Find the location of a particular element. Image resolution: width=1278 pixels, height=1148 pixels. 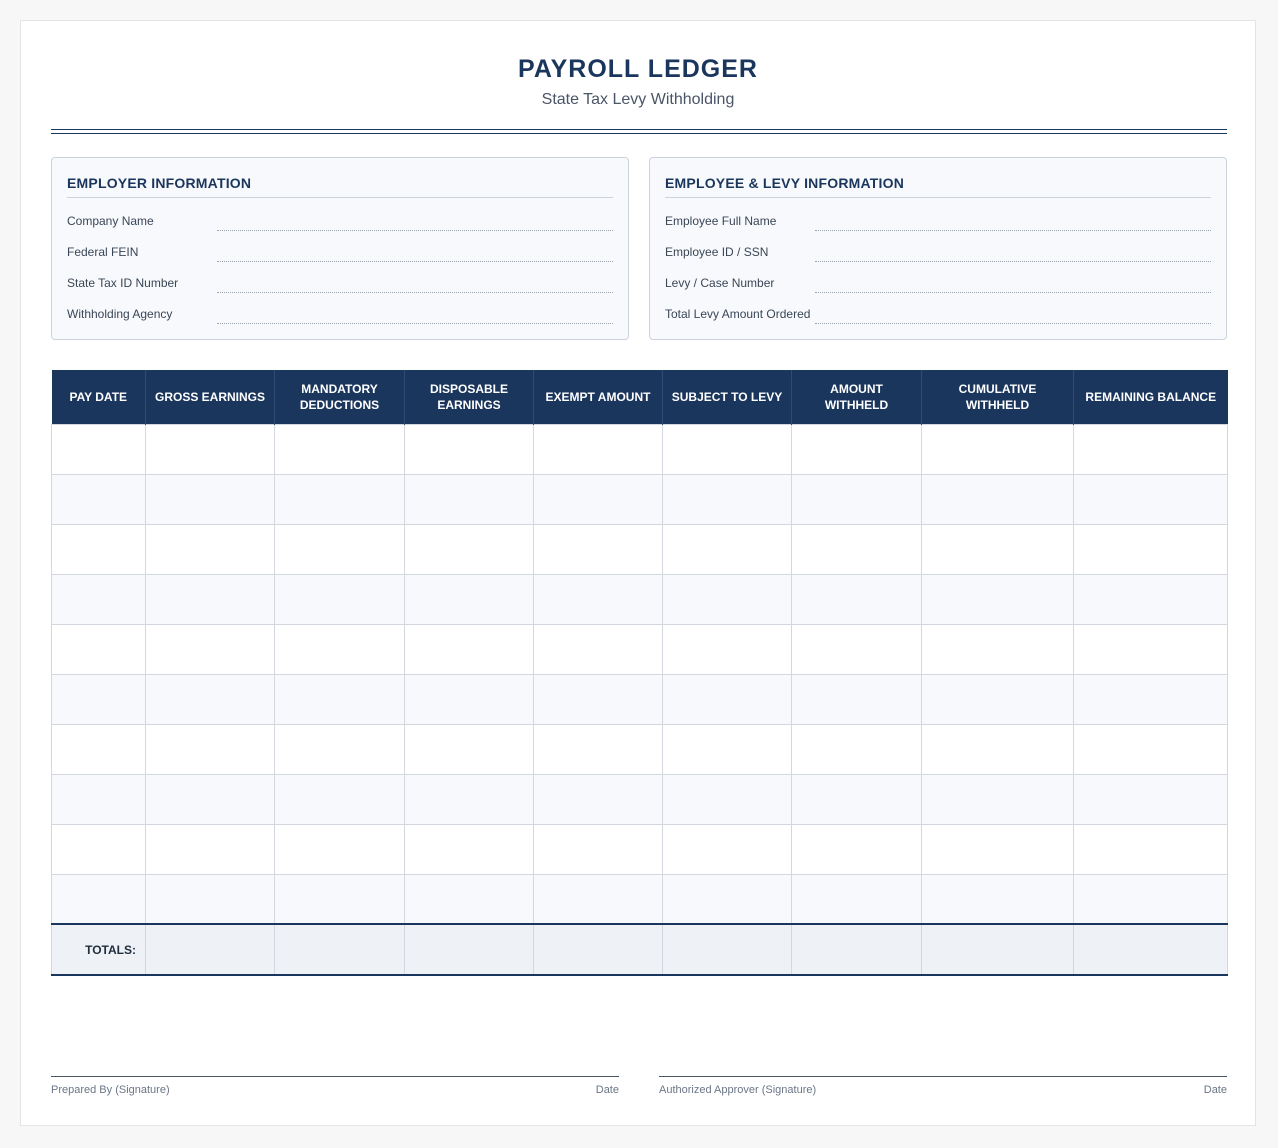

total-levy-amount-field: Total Levy Amount Ordered is located at coordinates (938, 317).